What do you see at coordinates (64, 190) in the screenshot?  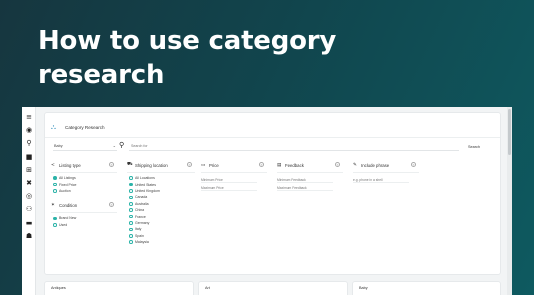 I see `radio-option-label: Auction` at bounding box center [64, 190].